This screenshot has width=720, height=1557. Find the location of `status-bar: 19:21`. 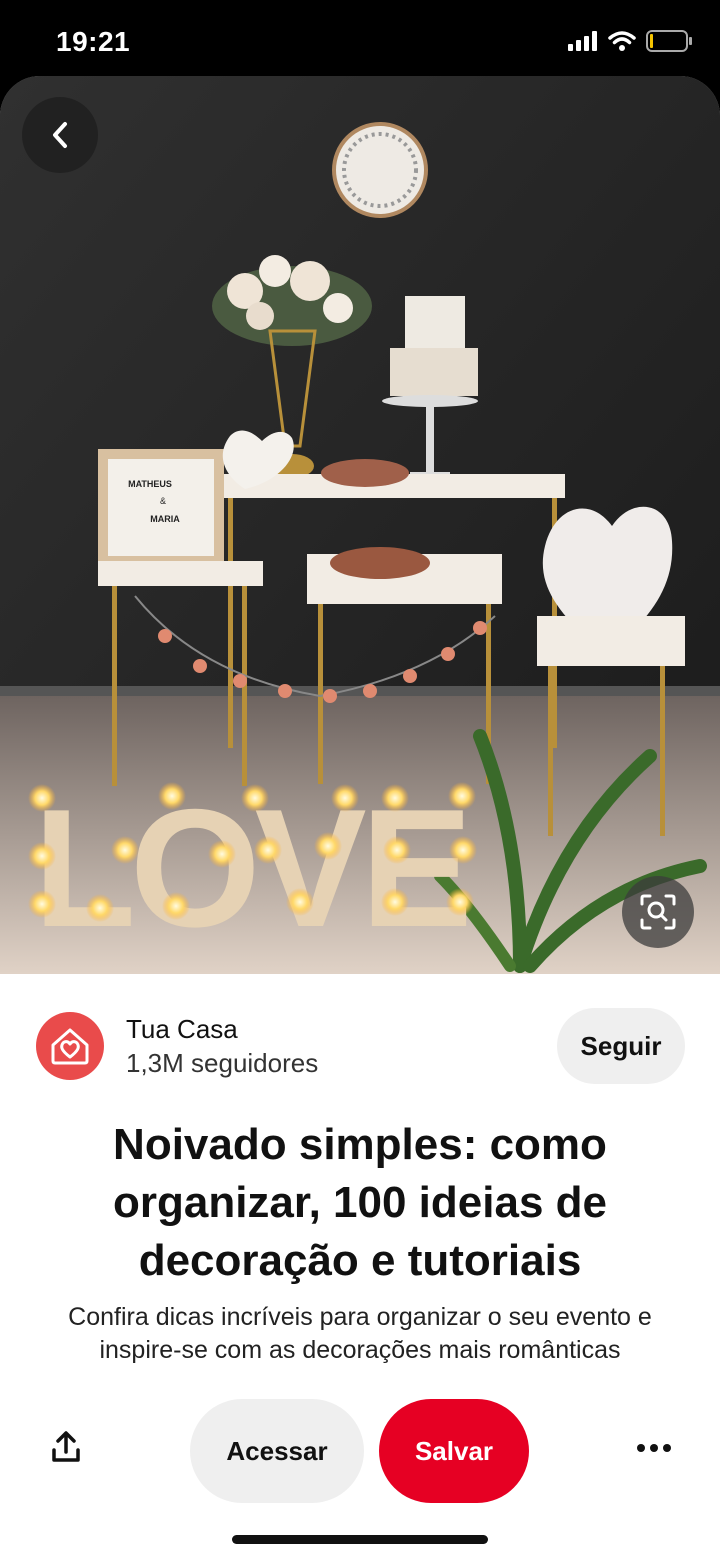

status-bar: 19:21 is located at coordinates (360, 40).